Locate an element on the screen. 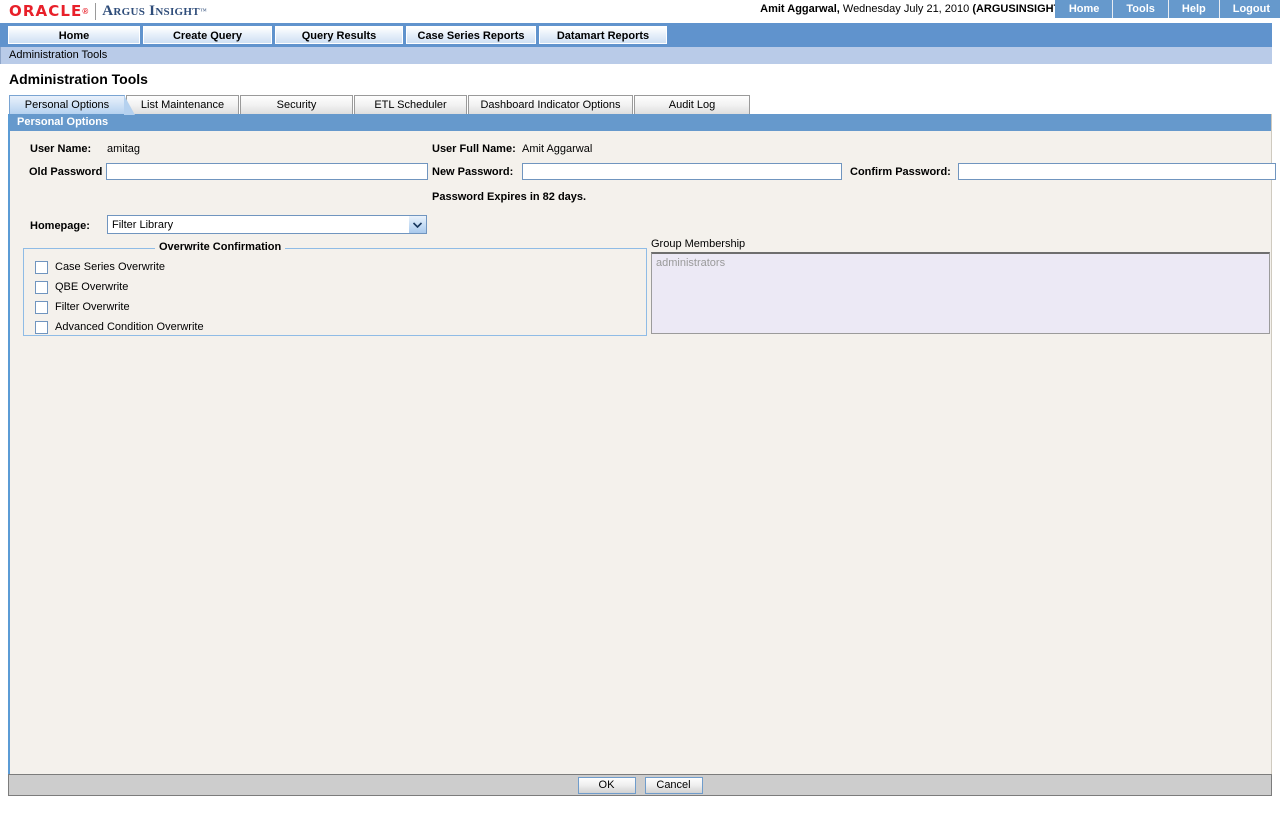 Image resolution: width=1280 pixels, height=821 pixels. nav-tab-query-results: Query Results is located at coordinates (339, 35).